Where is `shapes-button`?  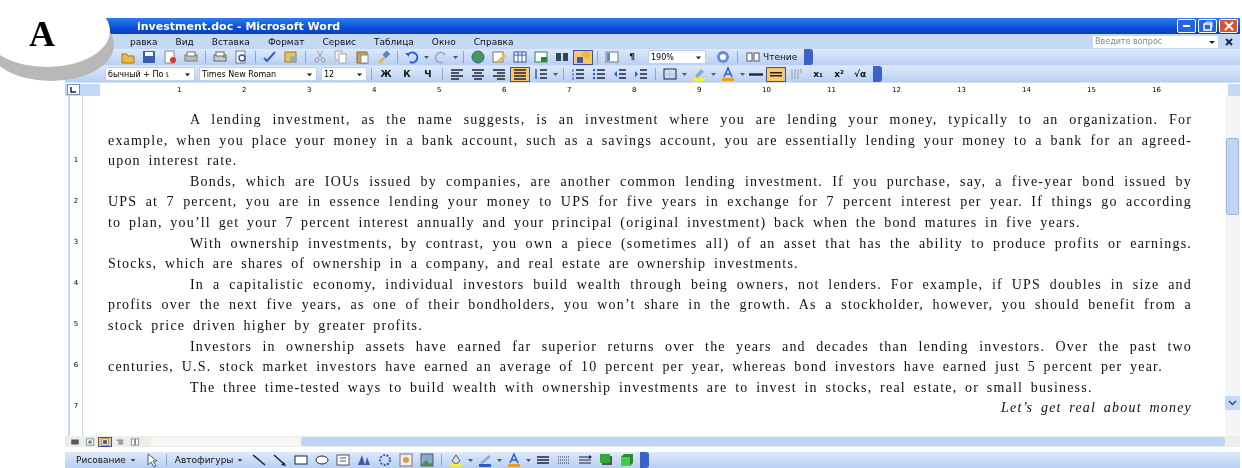 shapes-button is located at coordinates (583, 57).